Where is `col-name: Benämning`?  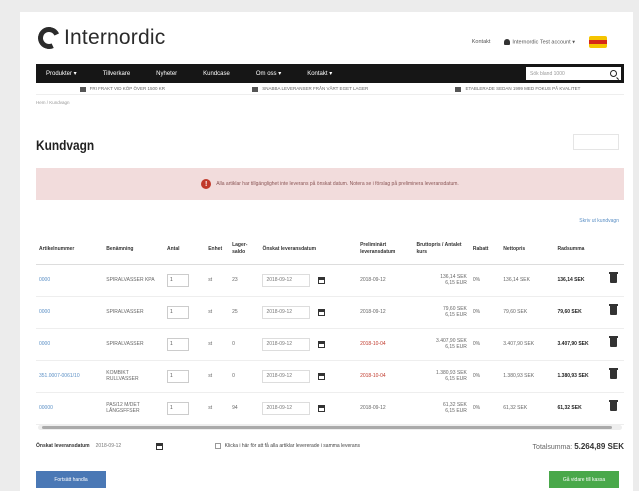 col-name: Benämning is located at coordinates (133, 249).